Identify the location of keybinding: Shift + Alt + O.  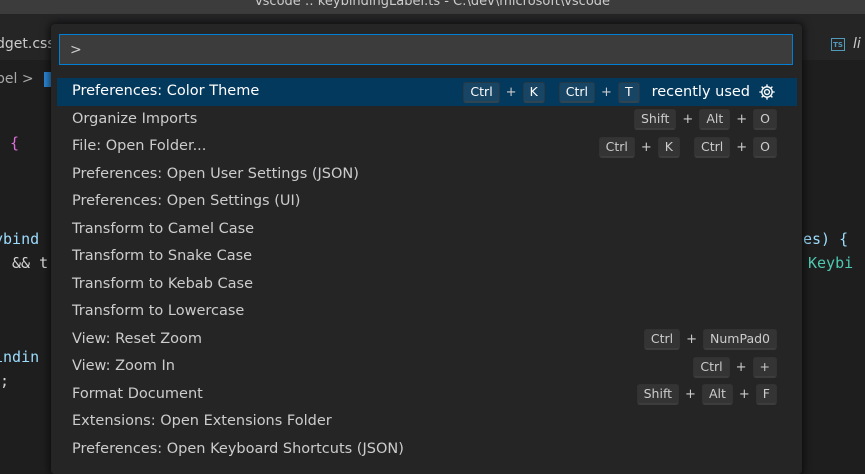
(705, 120).